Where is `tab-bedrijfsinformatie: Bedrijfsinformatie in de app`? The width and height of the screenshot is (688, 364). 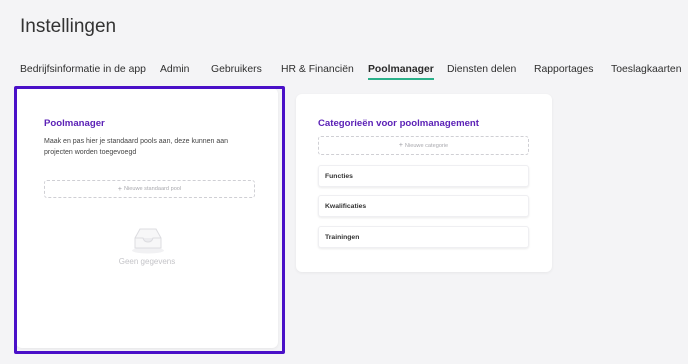
tab-bedrijfsinformatie: Bedrijfsinformatie in de app is located at coordinates (83, 69).